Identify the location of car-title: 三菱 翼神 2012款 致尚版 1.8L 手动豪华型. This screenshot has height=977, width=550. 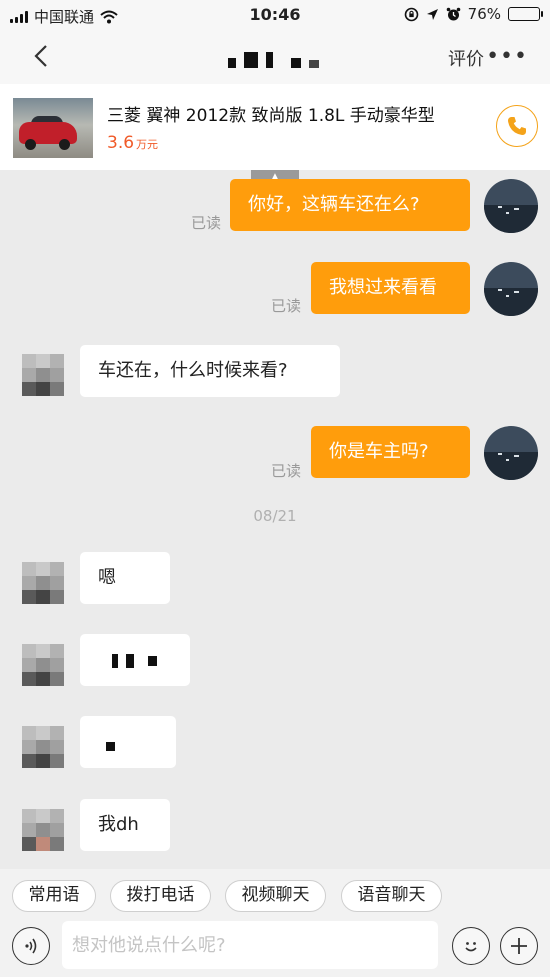
(271, 116).